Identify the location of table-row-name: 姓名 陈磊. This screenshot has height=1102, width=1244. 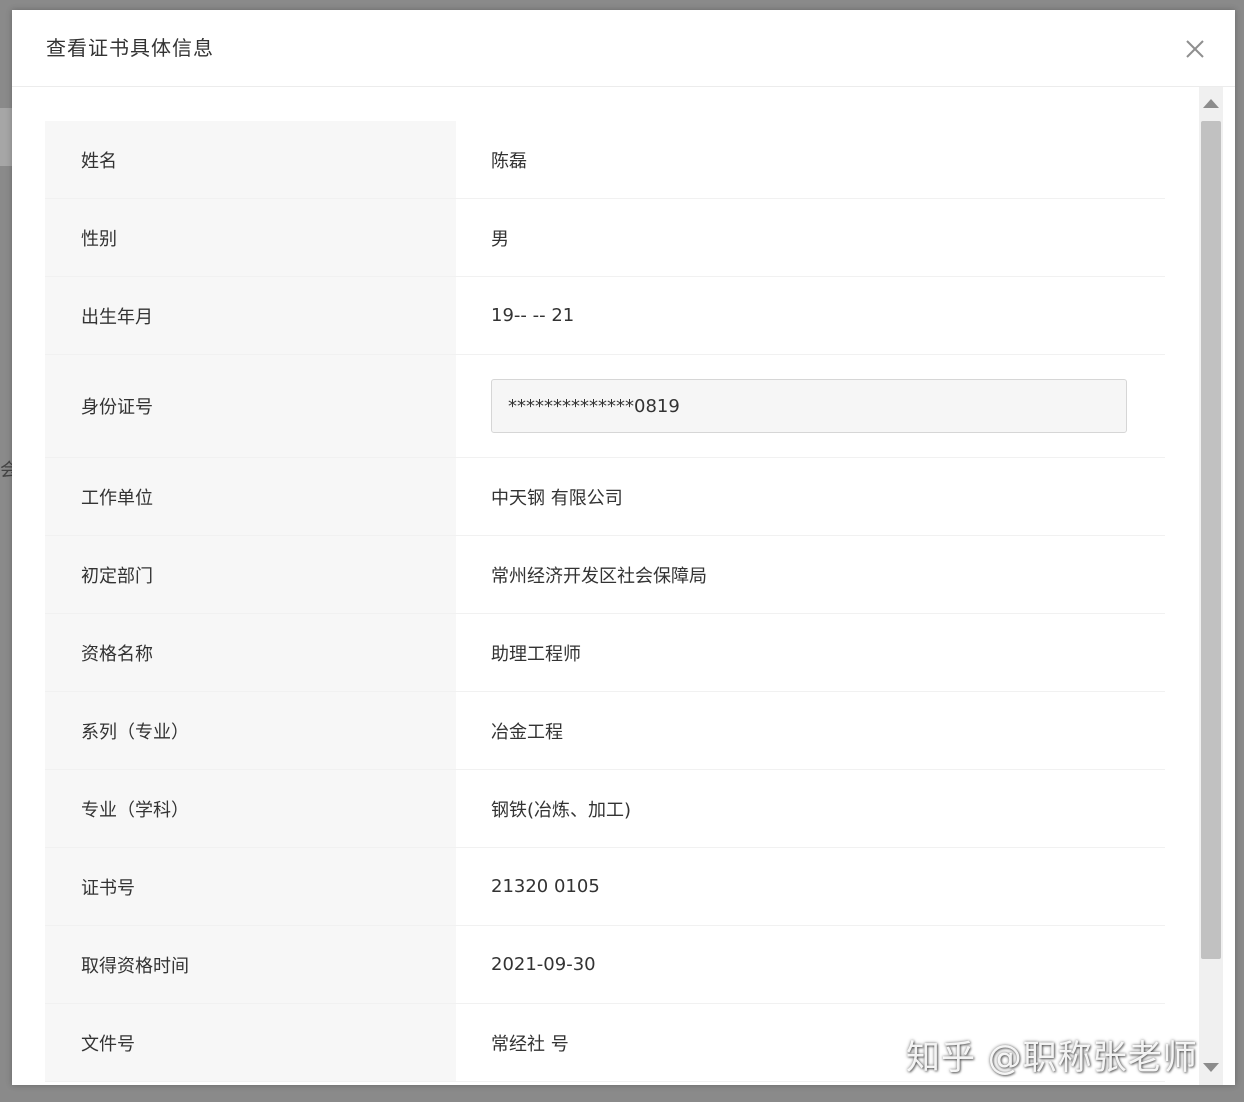
(605, 160).